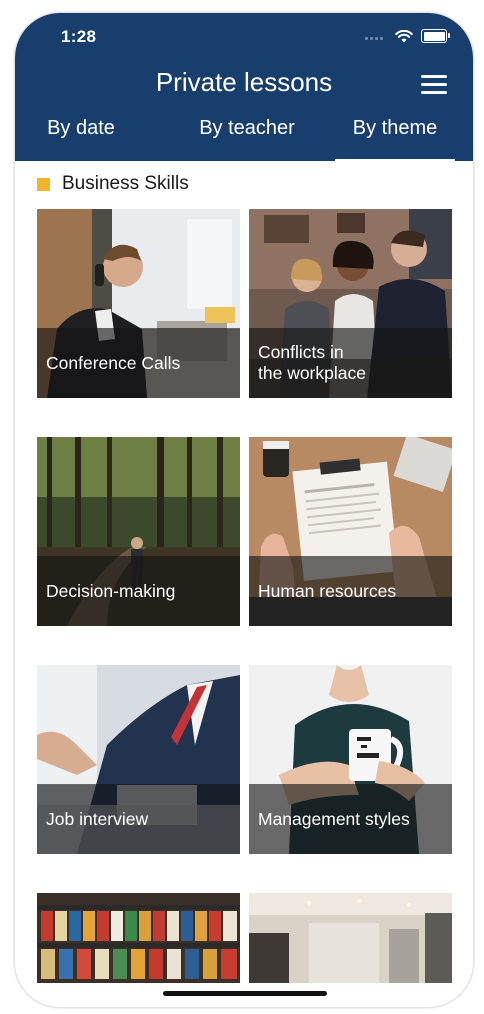 Image resolution: width=484 pixels, height=1014 pixels. I want to click on status-time: 1:28, so click(79, 36).